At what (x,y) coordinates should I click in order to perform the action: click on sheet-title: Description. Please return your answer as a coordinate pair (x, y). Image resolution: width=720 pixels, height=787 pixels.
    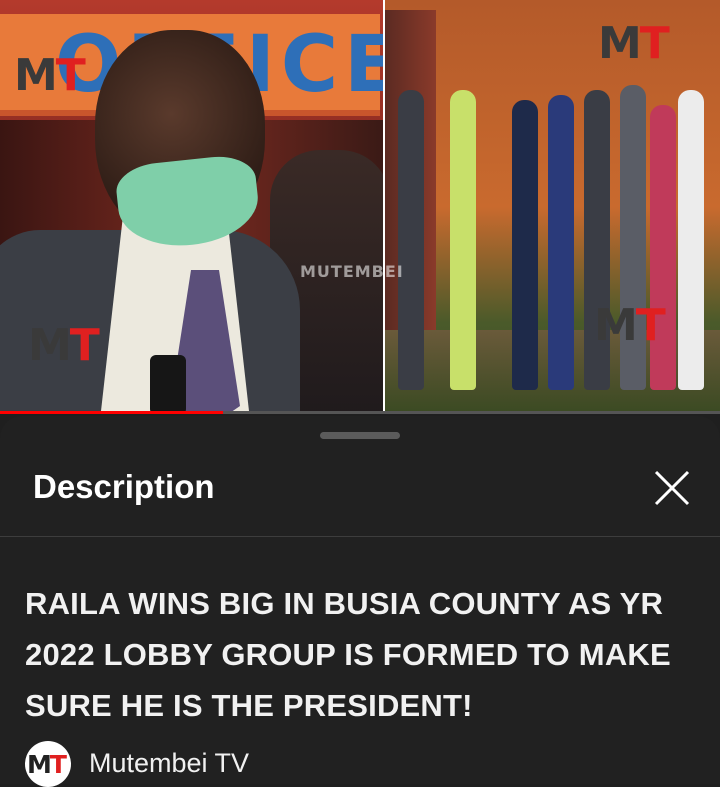
    Looking at the image, I should click on (124, 486).